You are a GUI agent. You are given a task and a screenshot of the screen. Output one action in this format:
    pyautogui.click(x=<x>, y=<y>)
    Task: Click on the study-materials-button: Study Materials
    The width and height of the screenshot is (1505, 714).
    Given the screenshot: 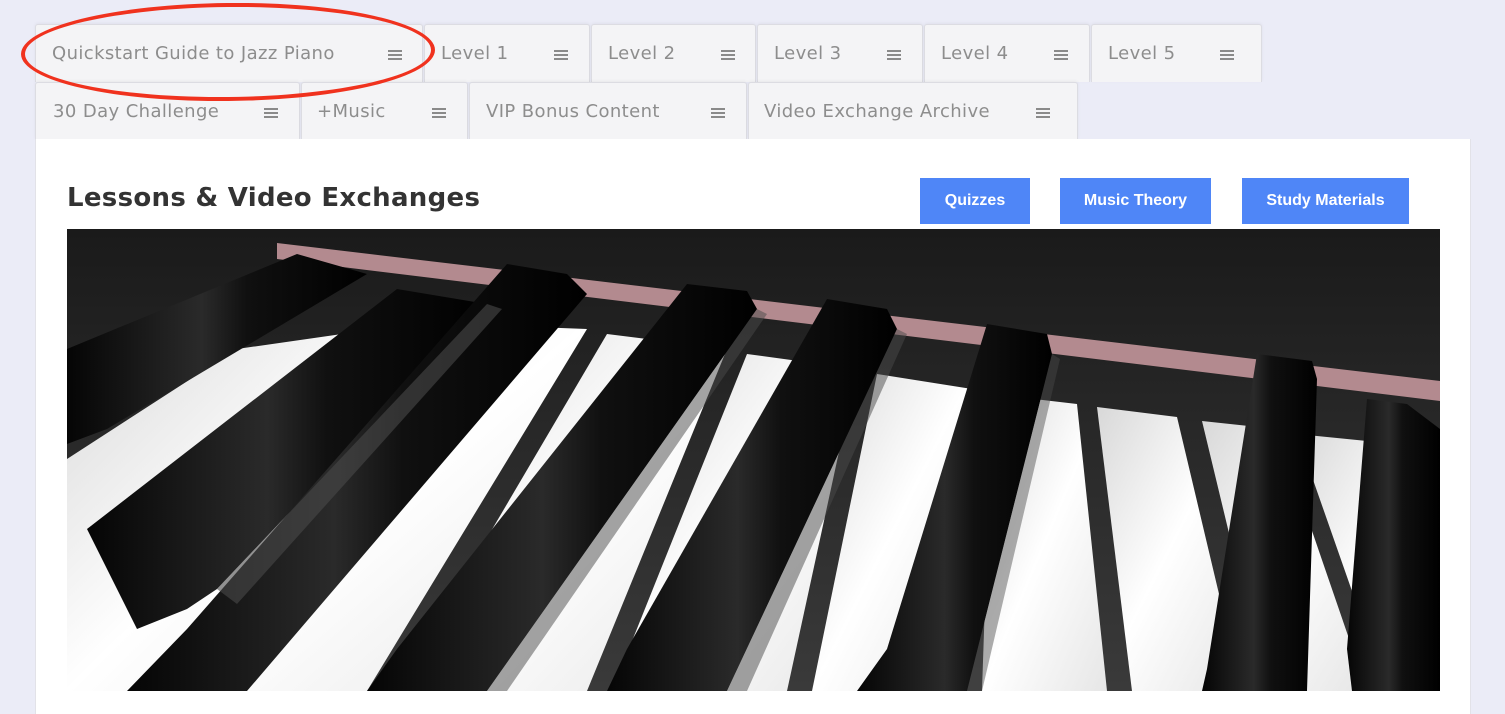 What is the action you would take?
    pyautogui.click(x=1325, y=201)
    